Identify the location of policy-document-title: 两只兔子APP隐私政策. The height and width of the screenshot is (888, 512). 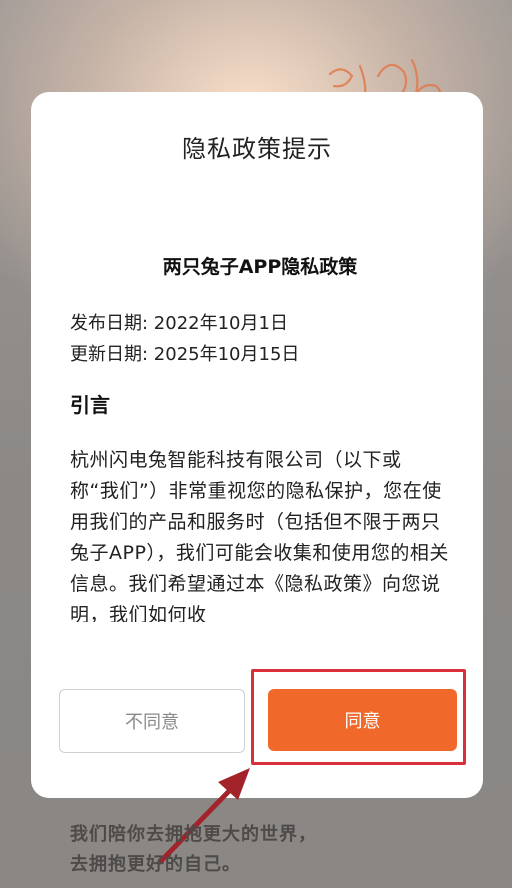
(260, 267).